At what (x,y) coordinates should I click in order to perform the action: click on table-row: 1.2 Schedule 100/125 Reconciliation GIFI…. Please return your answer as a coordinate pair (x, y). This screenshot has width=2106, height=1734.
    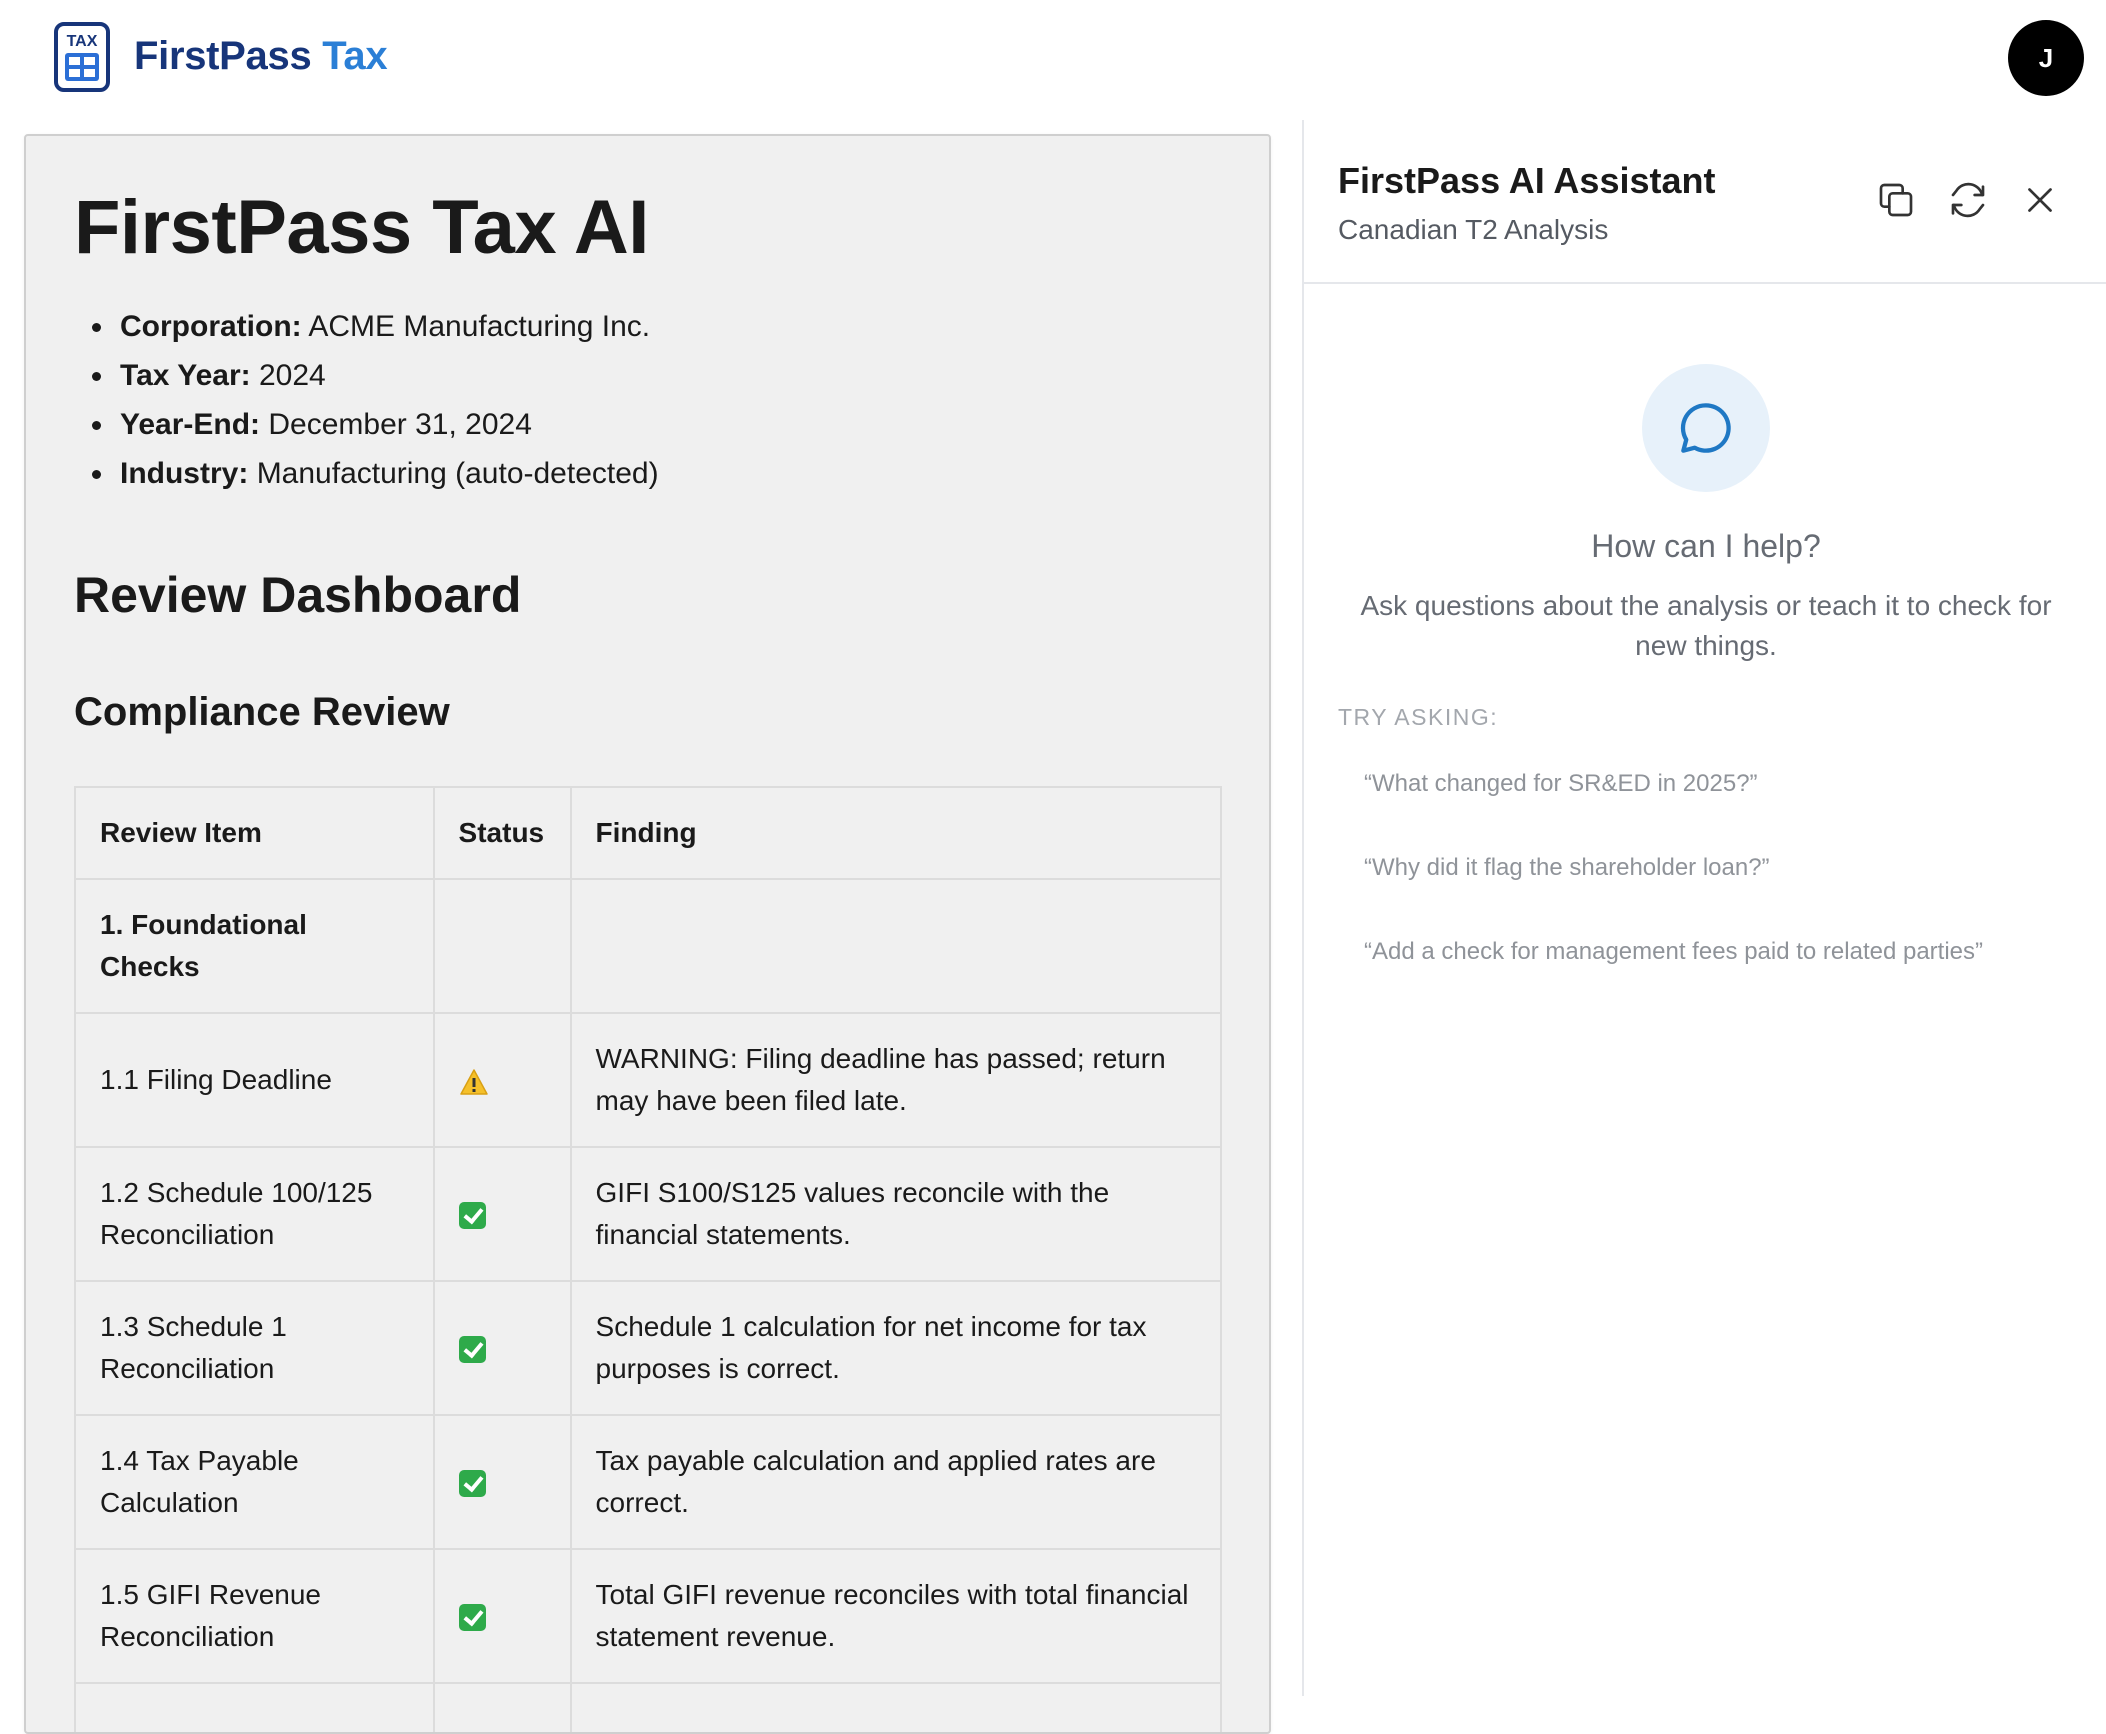
    Looking at the image, I should click on (648, 1214).